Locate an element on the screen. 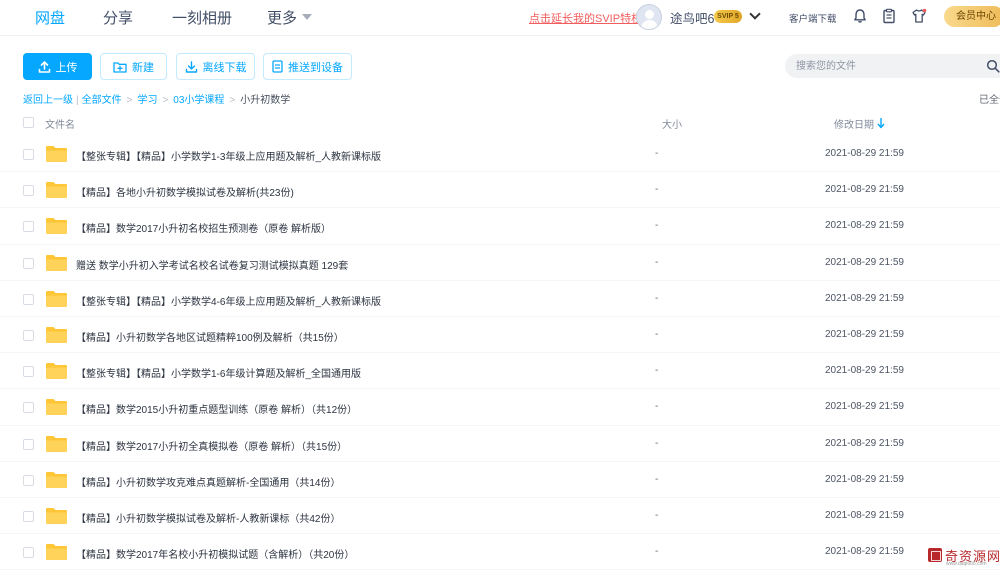 This screenshot has height=570, width=1000. tshirt-icon is located at coordinates (919, 16).